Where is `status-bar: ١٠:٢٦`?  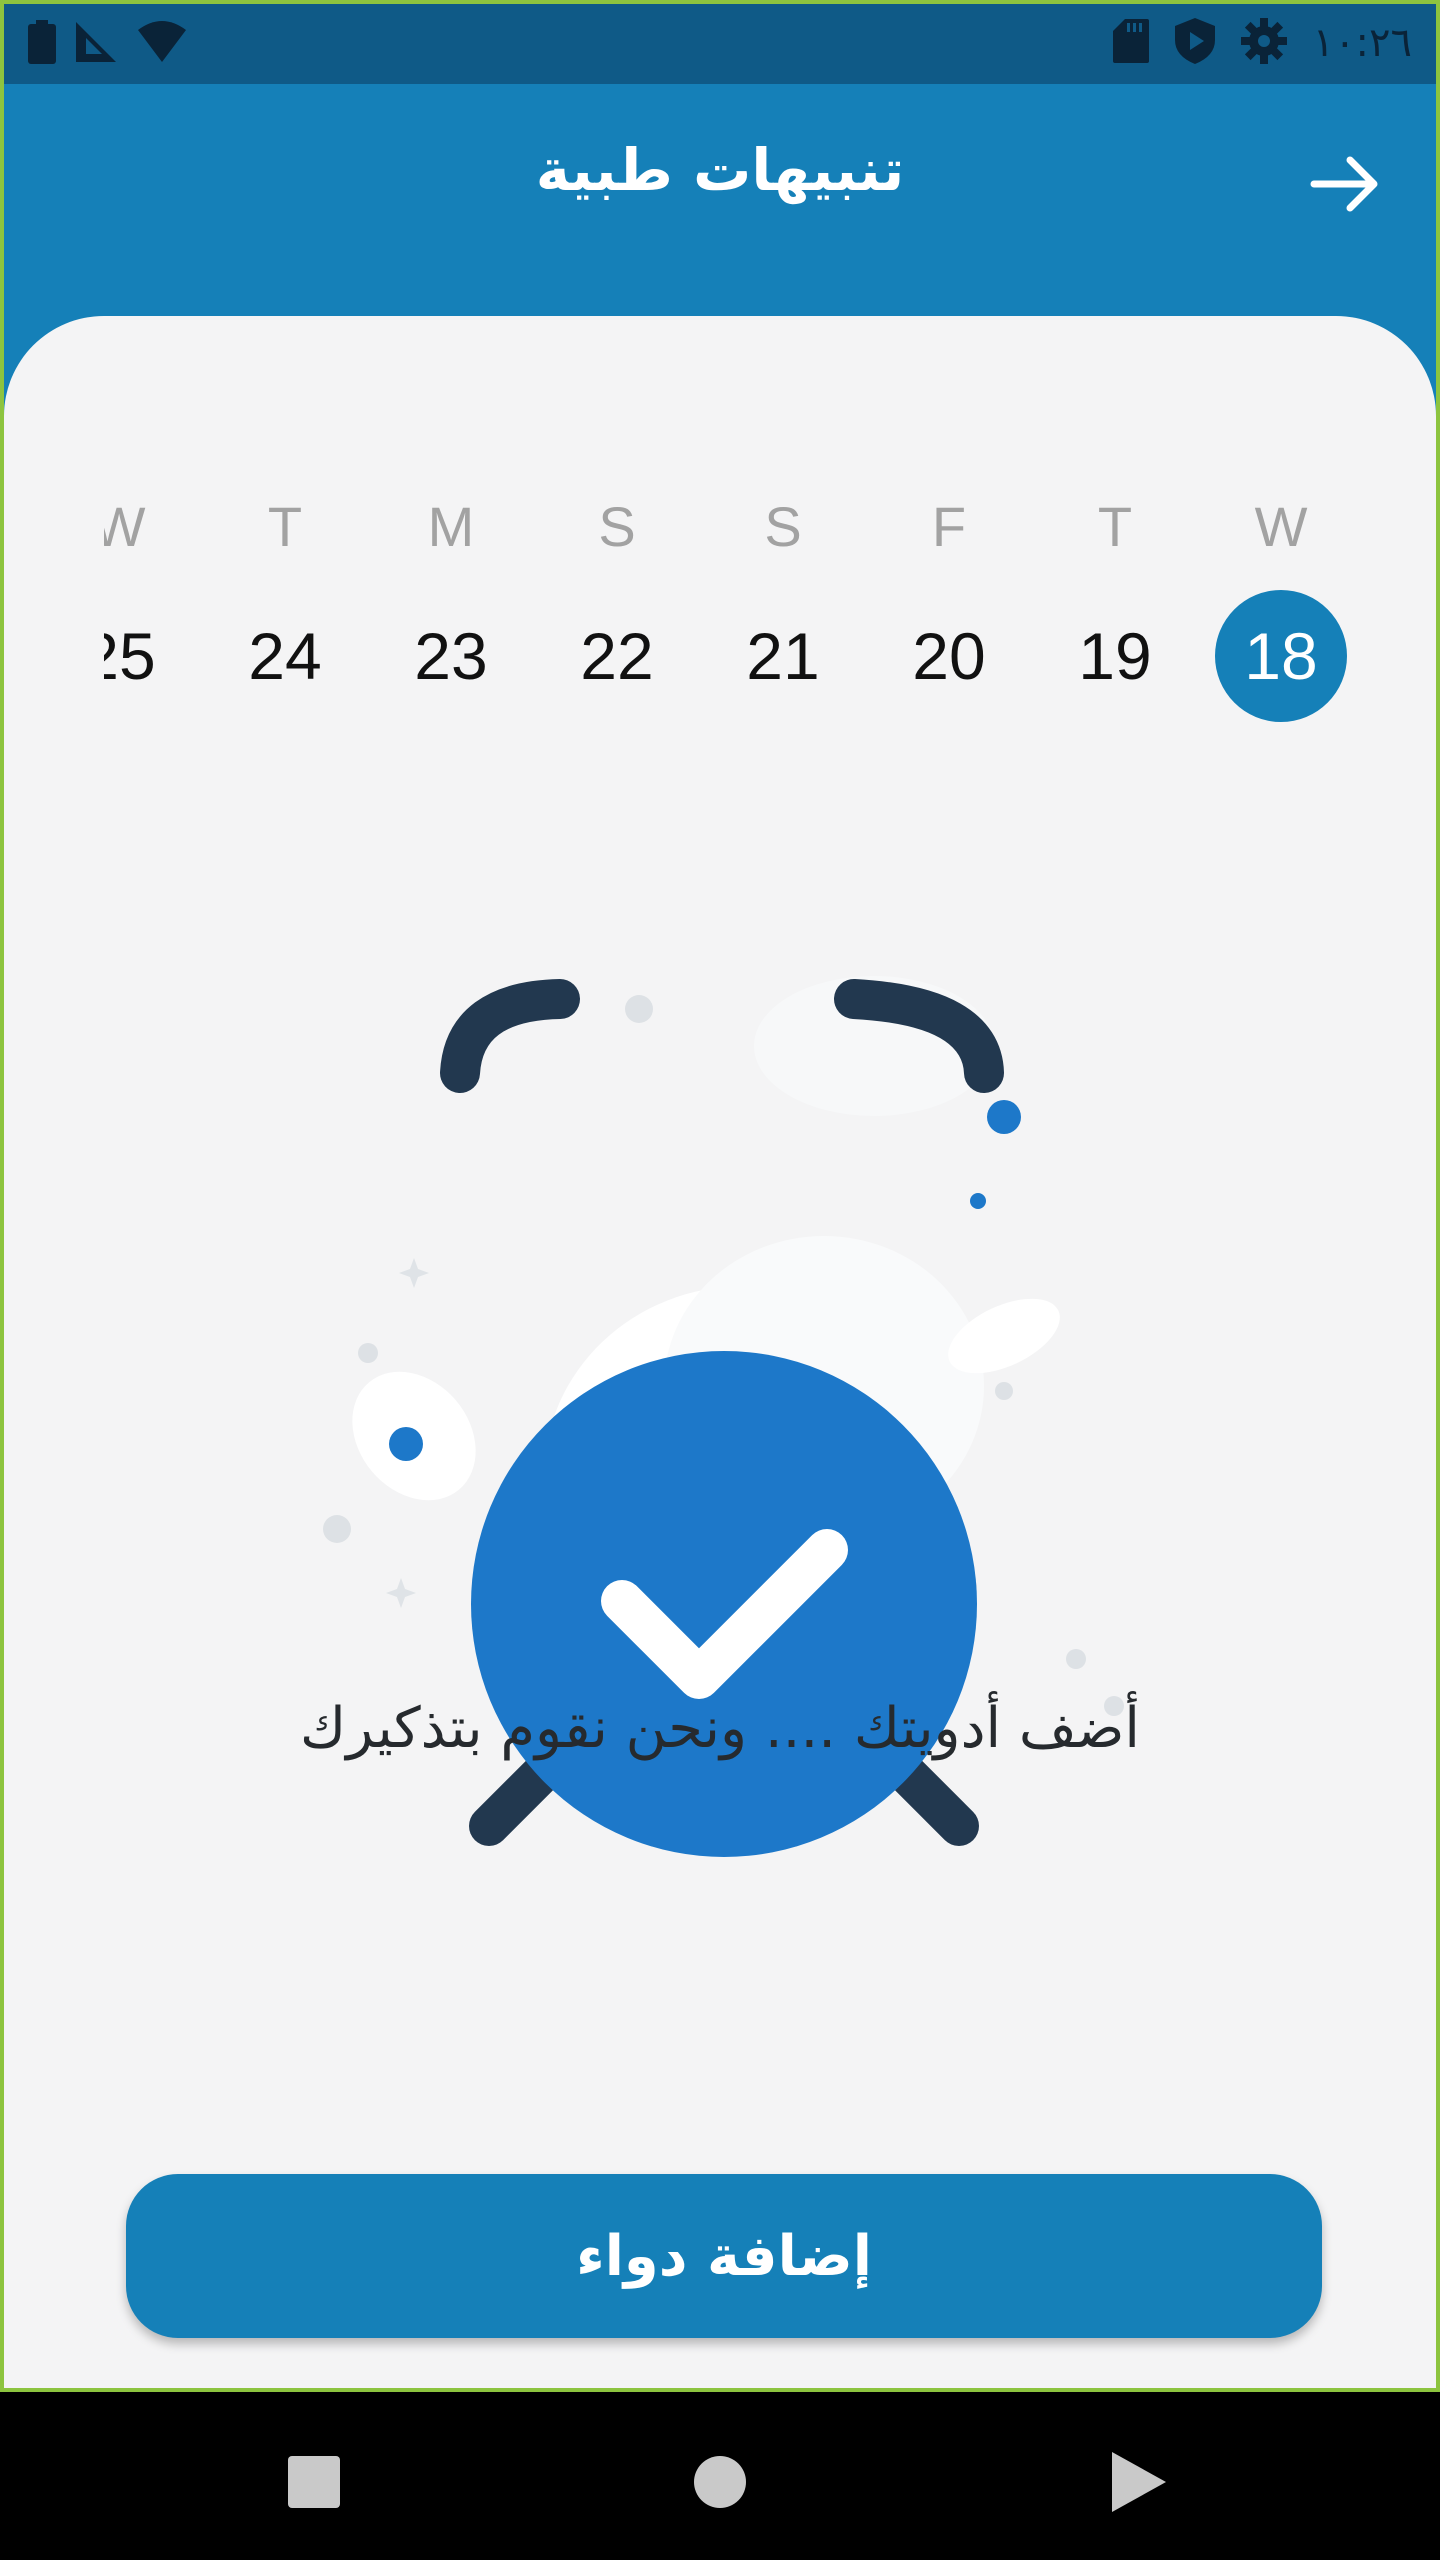 status-bar: ١٠:٢٦ is located at coordinates (720, 44).